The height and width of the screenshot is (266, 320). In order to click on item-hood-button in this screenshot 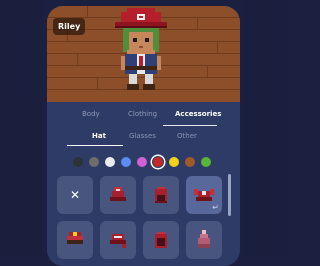, I will do `click(161, 240)`.